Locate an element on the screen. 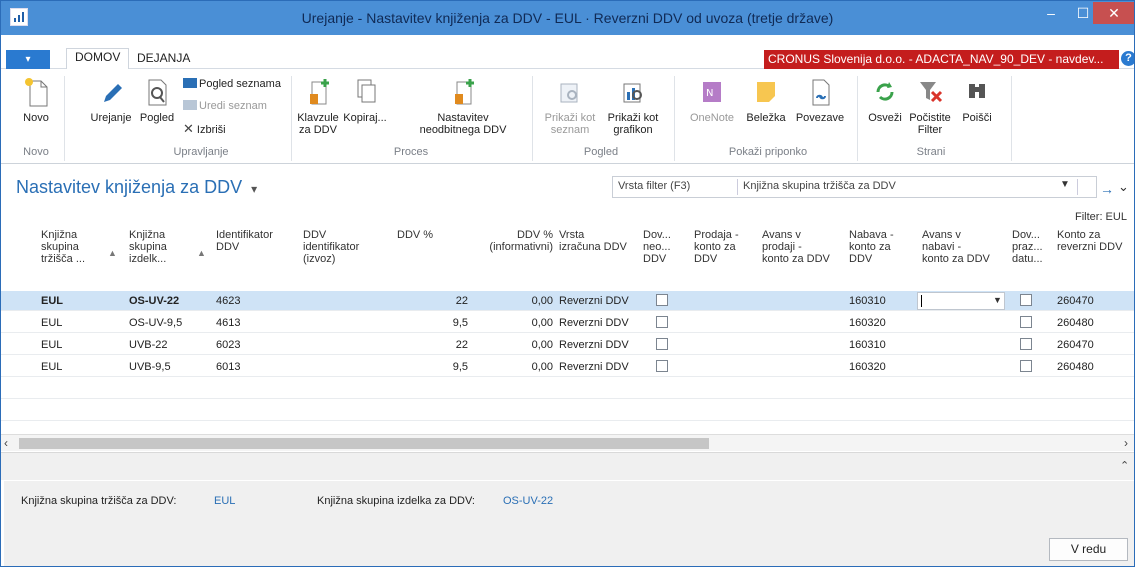 Image resolution: width=1135 pixels, height=567 pixels. show-chart-label-1: Prikaži kot is located at coordinates (633, 118).